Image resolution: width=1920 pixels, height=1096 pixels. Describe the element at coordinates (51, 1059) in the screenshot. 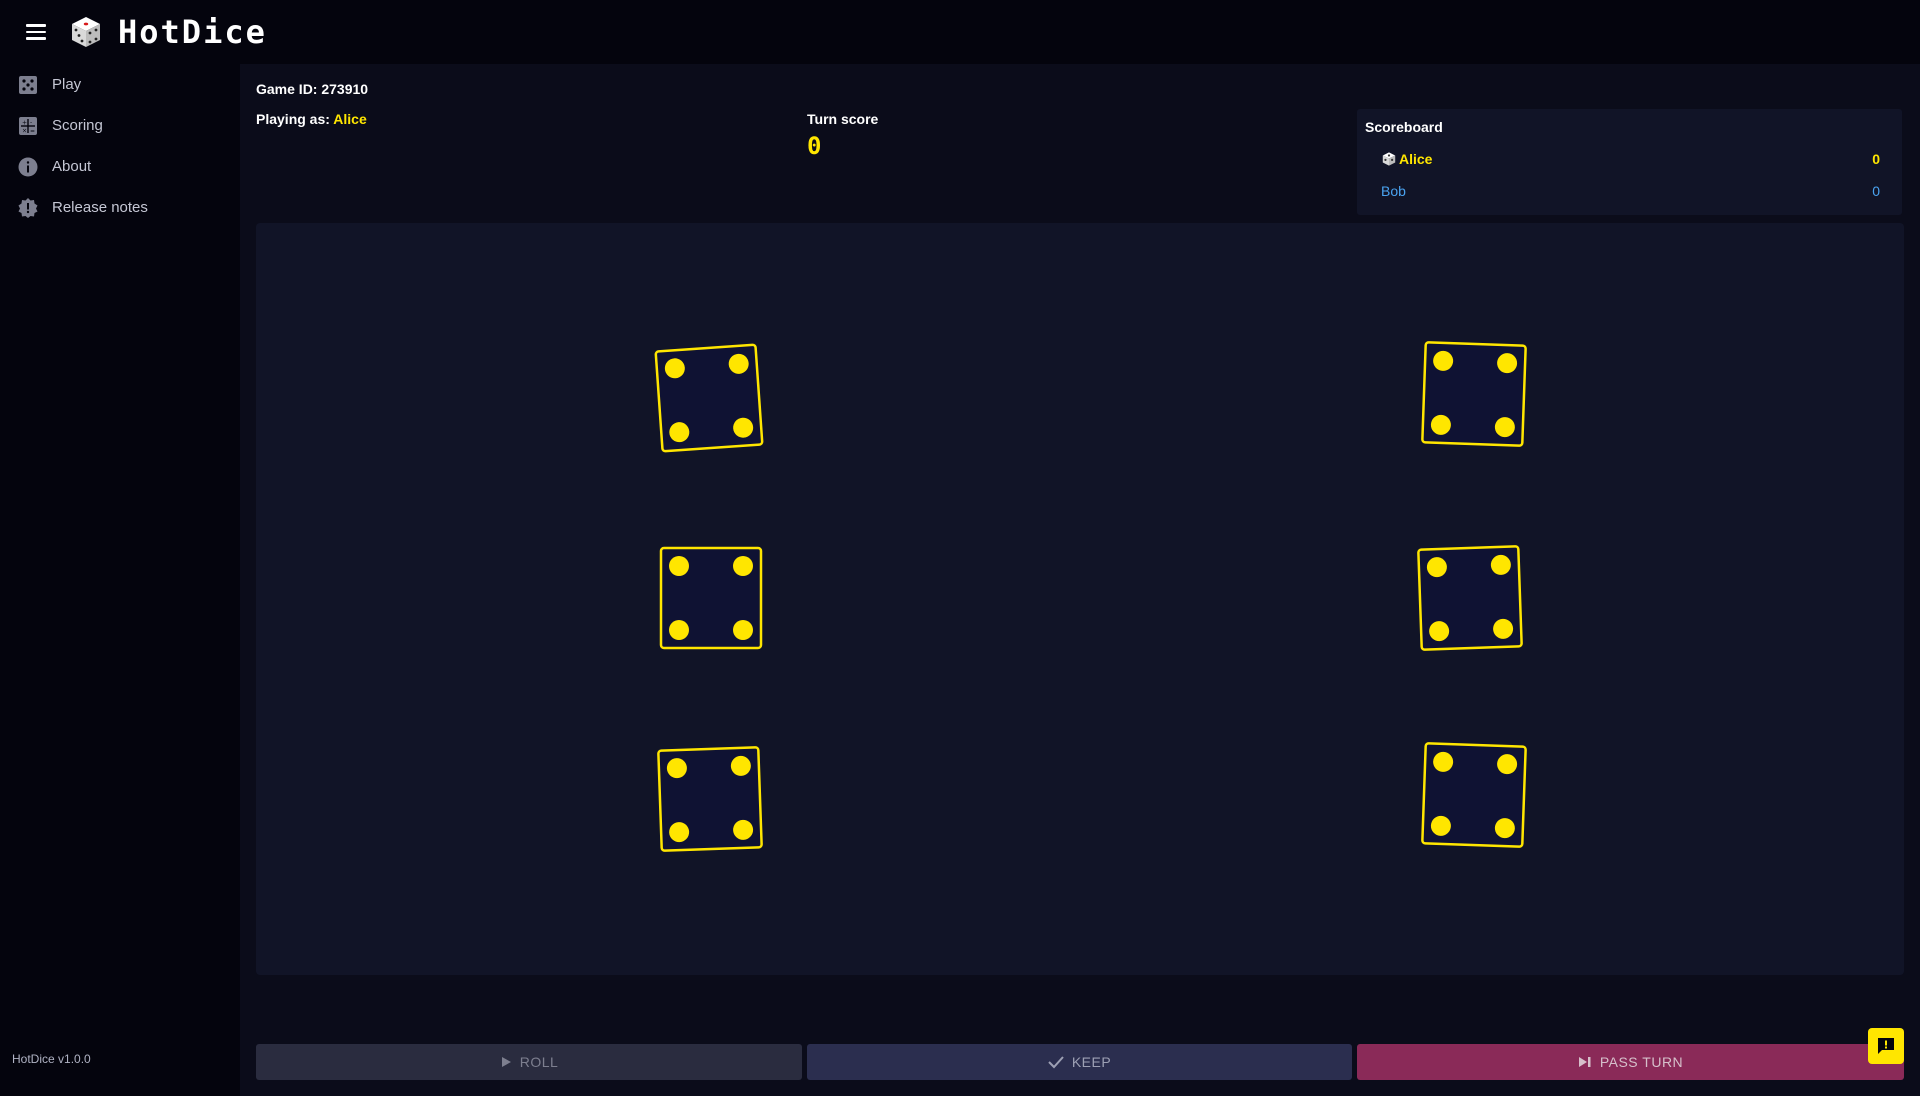

I see `app-version: HotDice v1.0.0` at that location.